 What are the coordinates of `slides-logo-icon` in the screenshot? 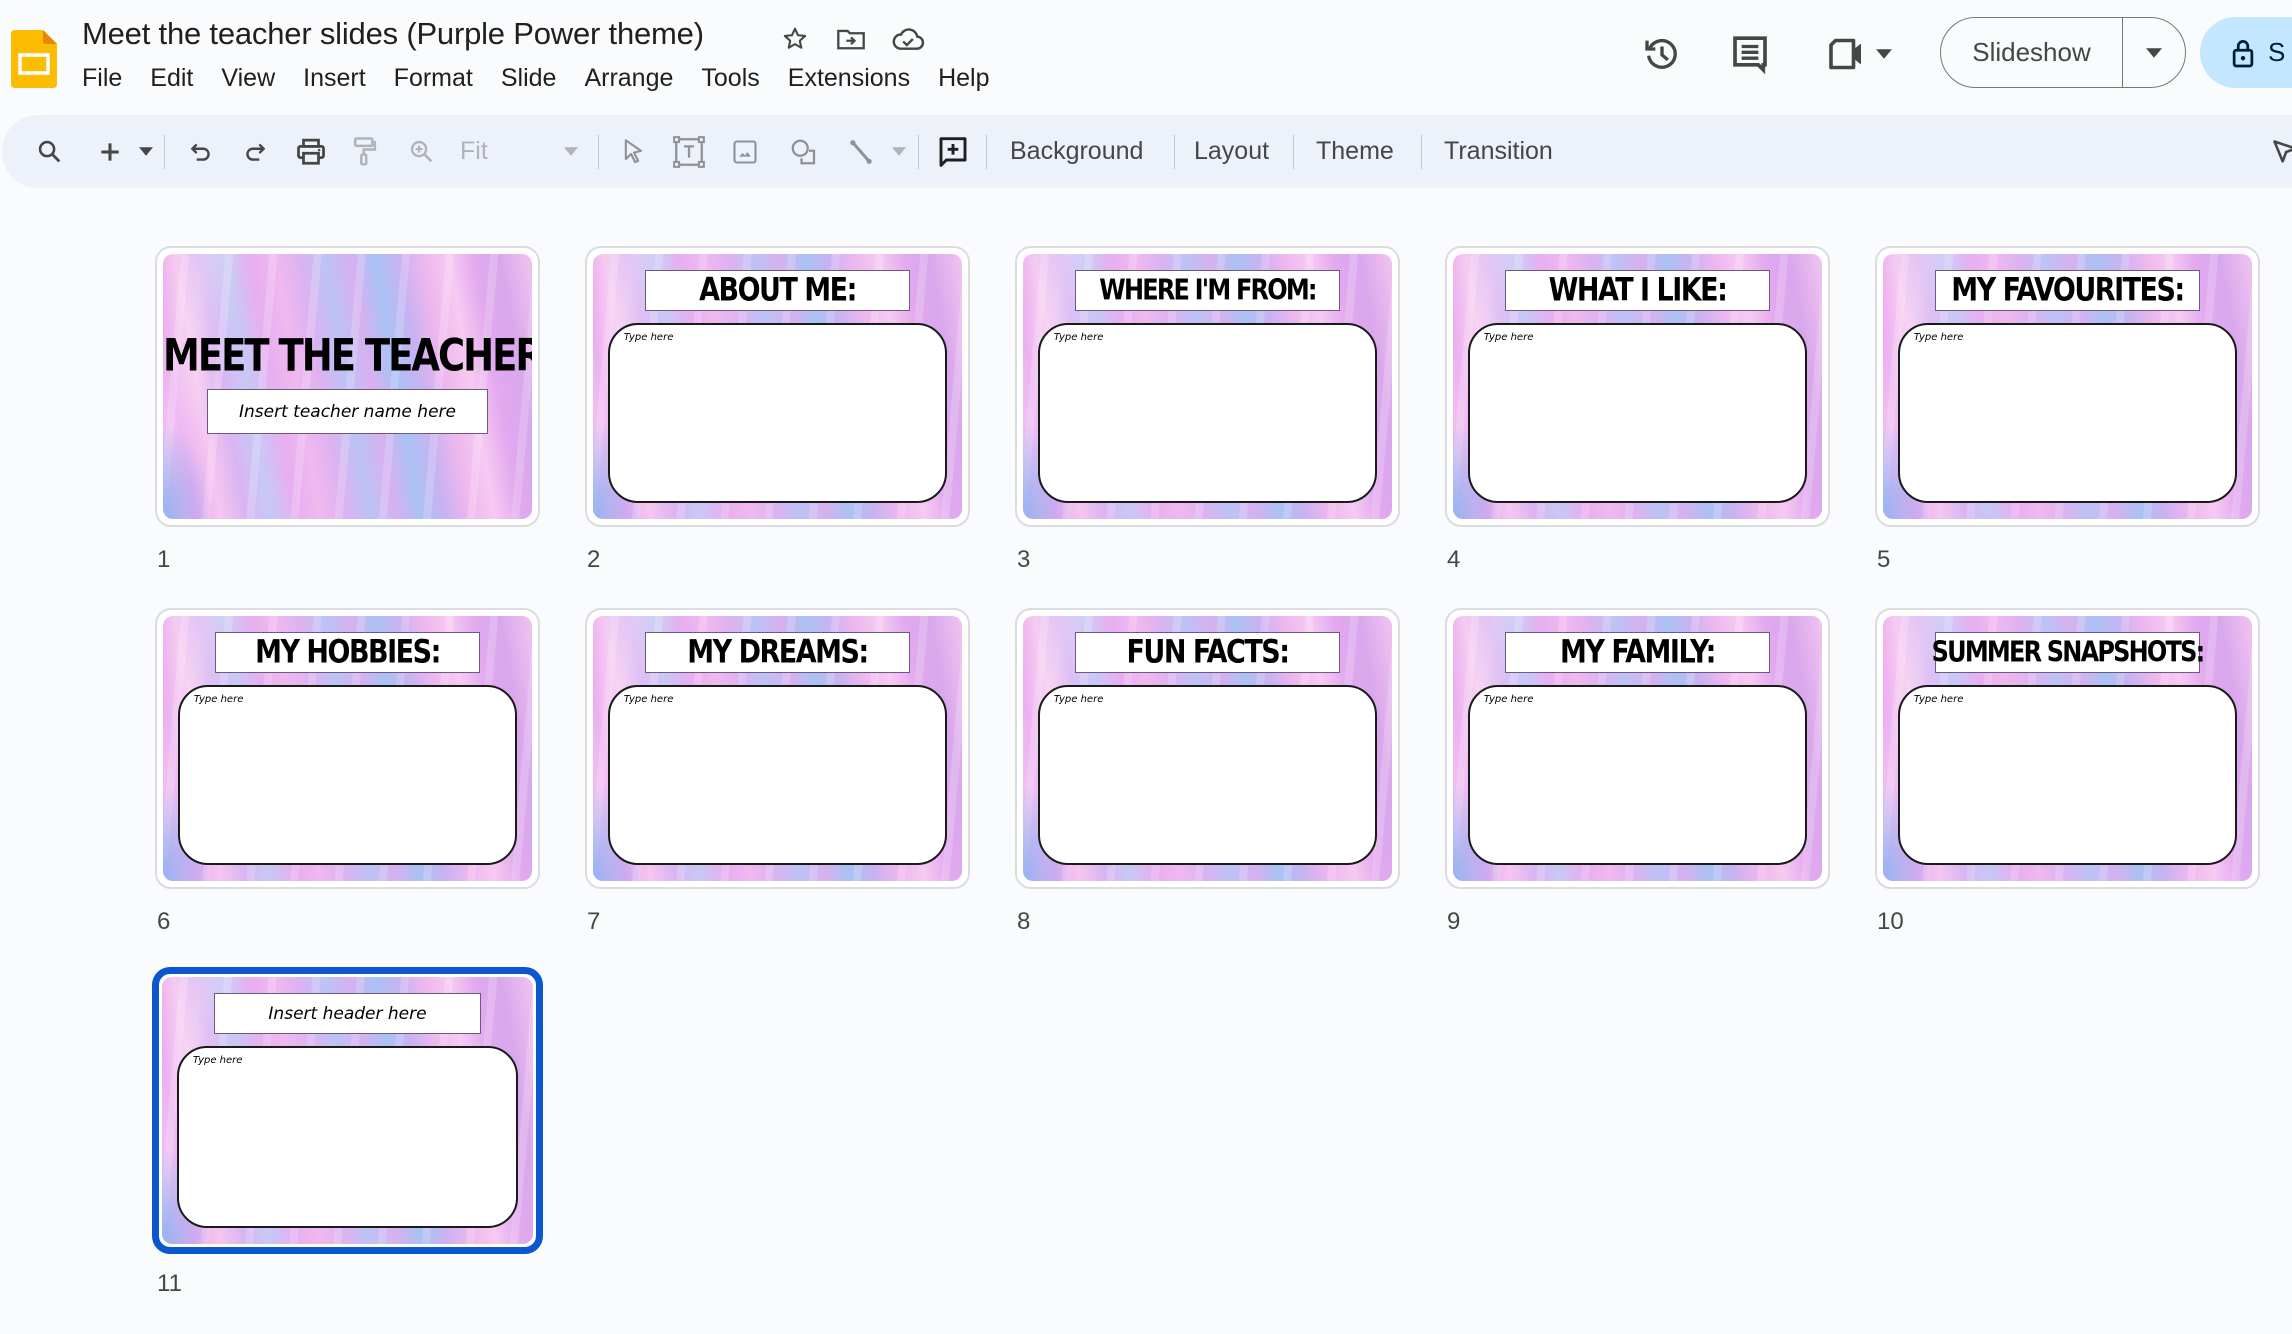 It's located at (34, 59).